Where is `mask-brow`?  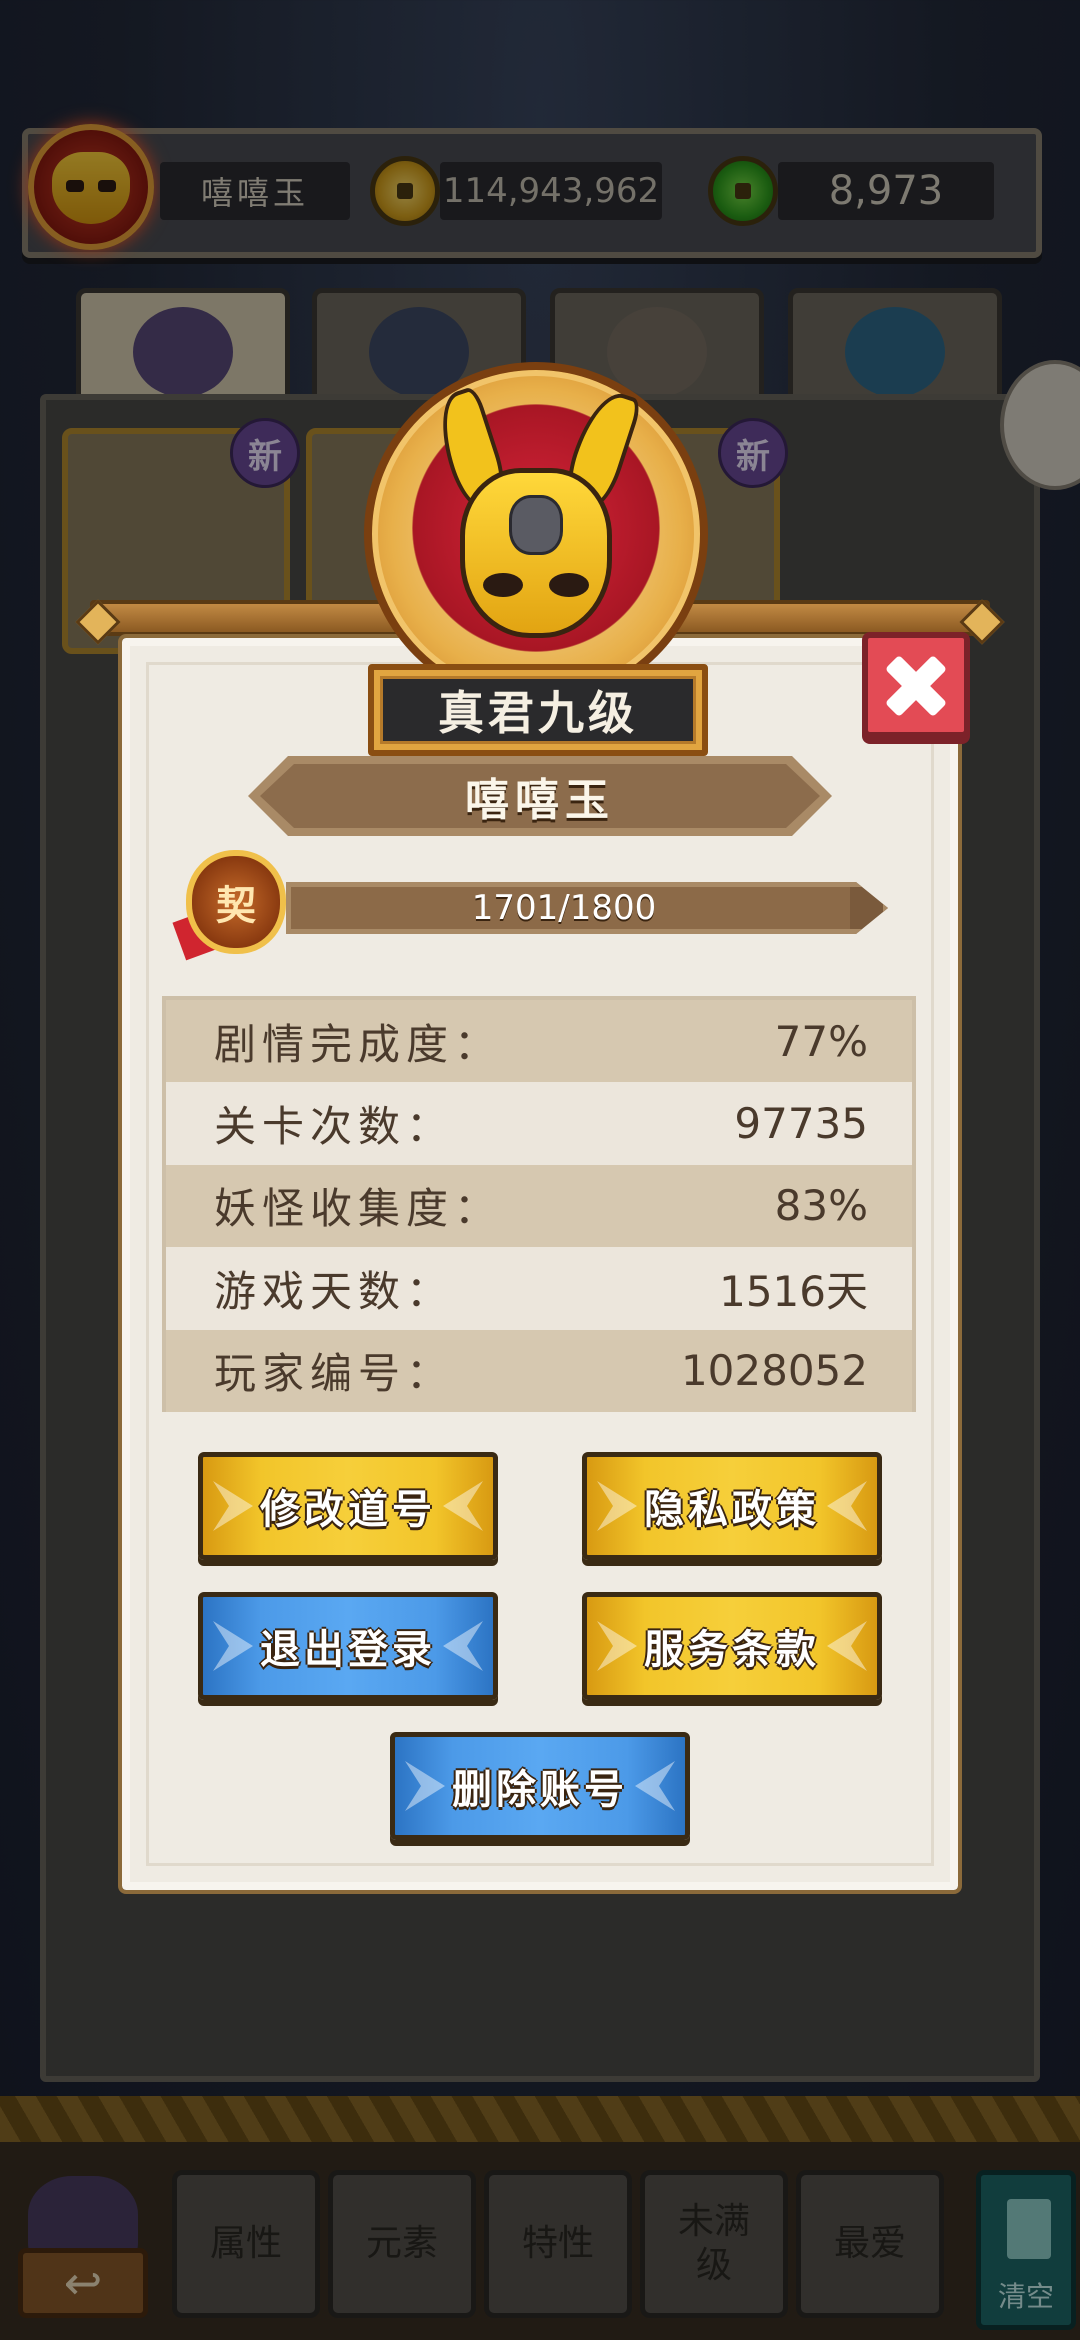 mask-brow is located at coordinates (536, 525).